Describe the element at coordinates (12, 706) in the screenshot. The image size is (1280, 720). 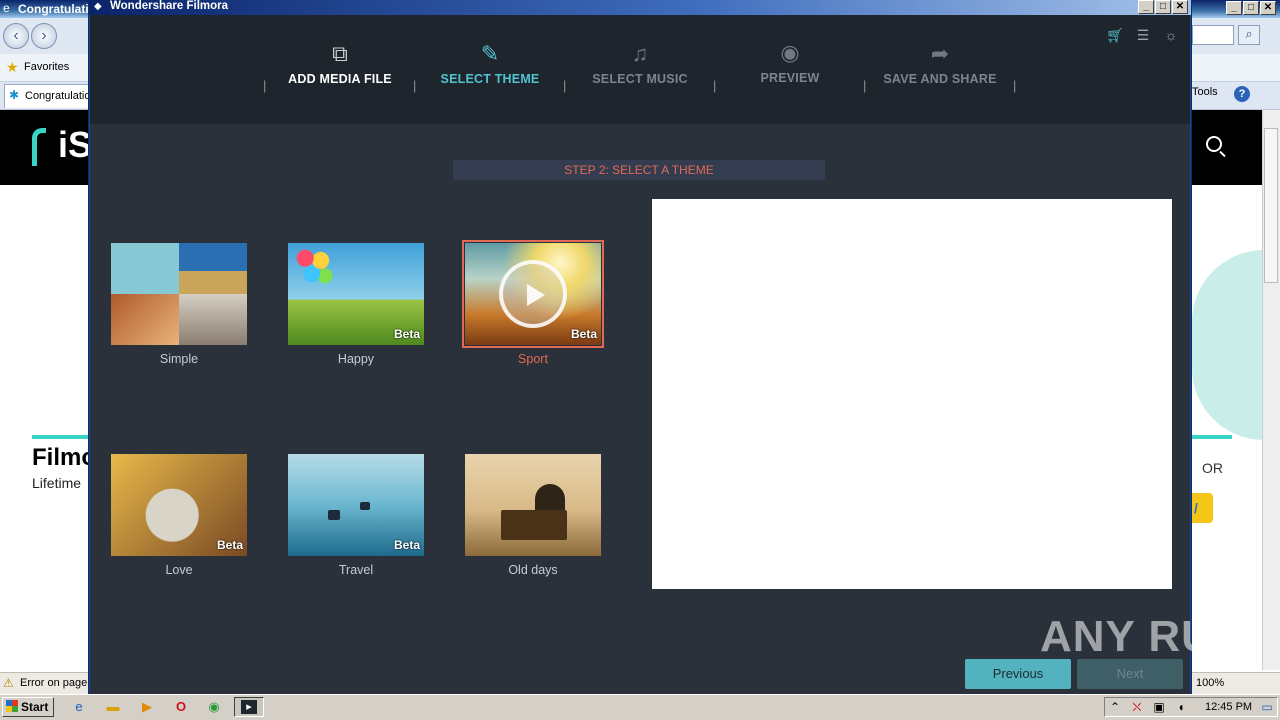
I see `windows-logo-icon` at that location.